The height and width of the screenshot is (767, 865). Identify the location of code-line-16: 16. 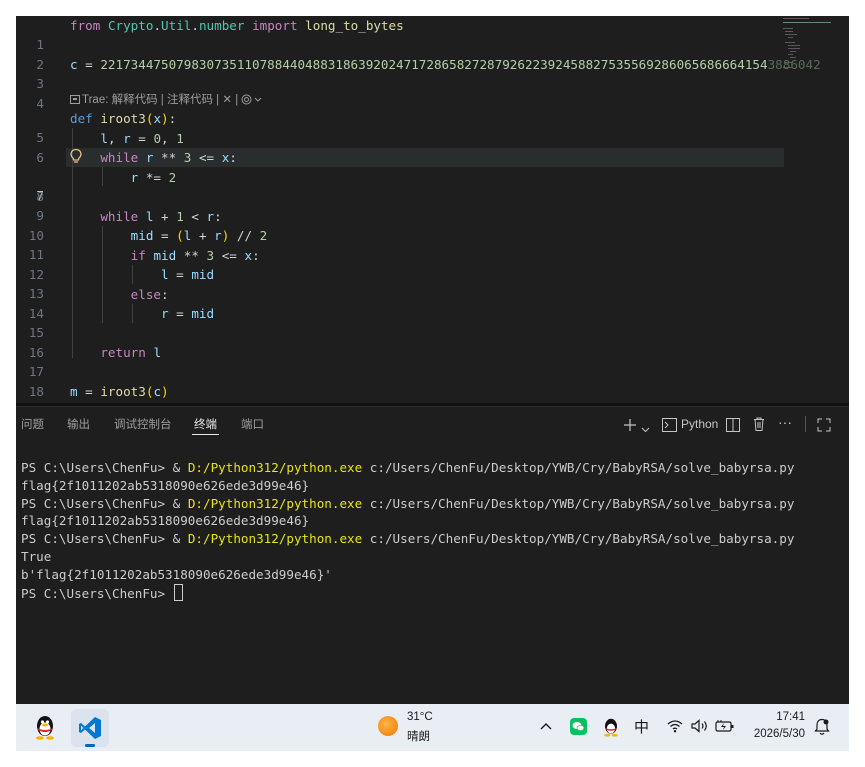
(432, 342).